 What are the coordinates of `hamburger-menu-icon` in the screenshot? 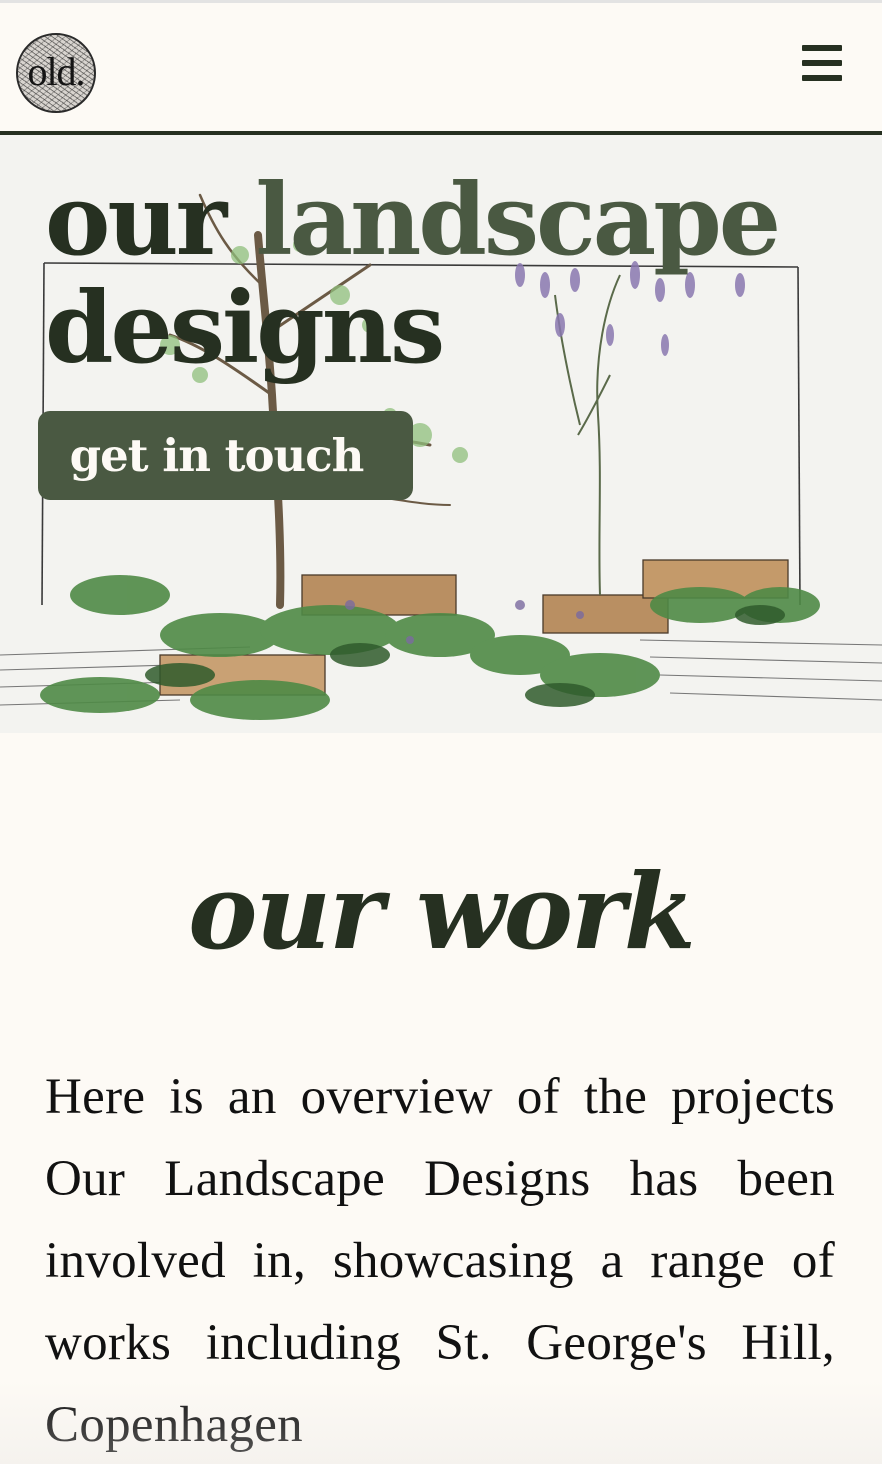 It's located at (822, 63).